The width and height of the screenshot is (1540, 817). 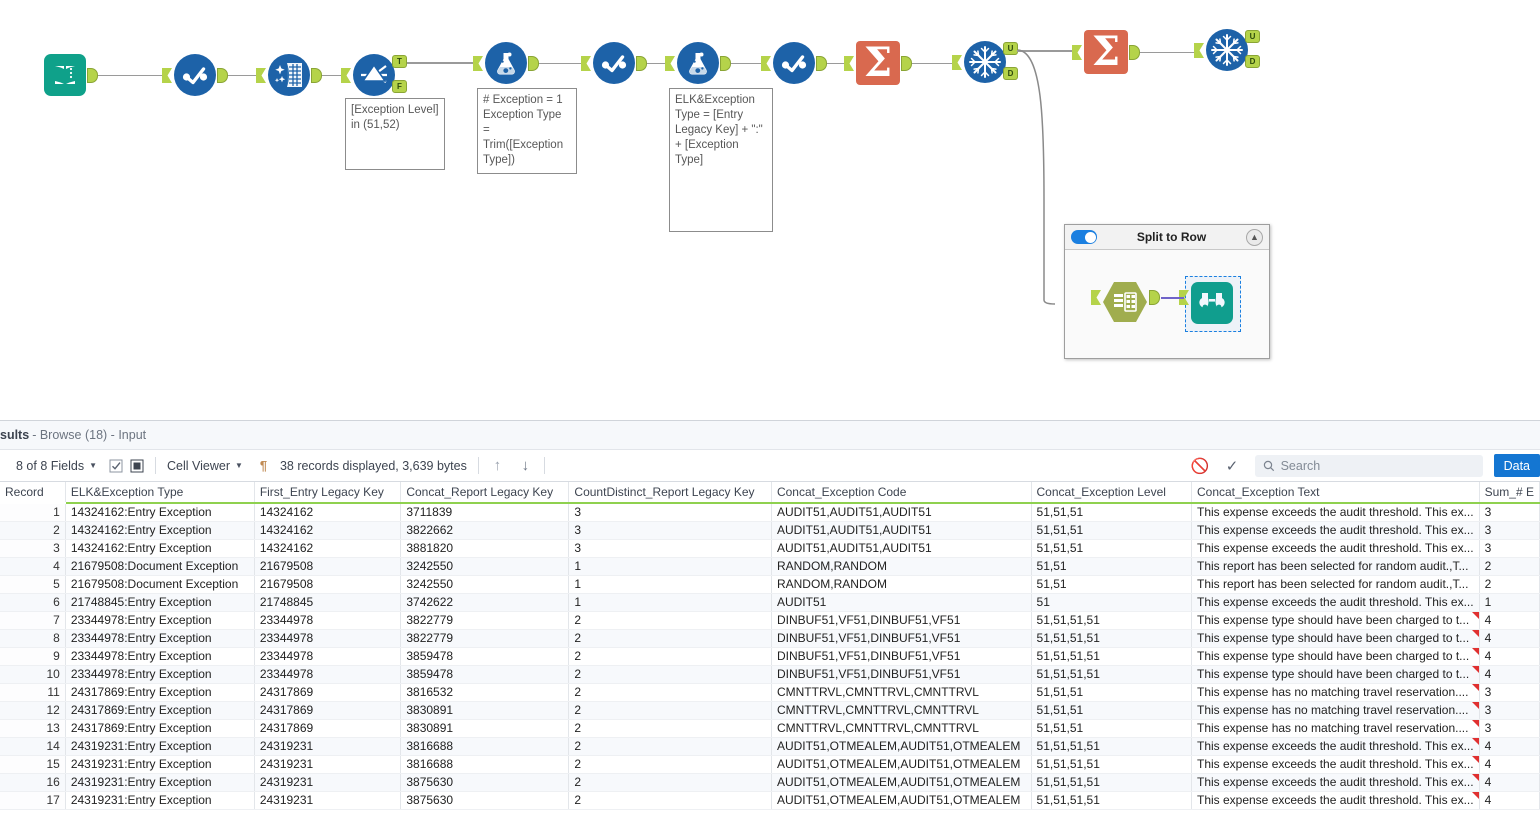 What do you see at coordinates (263, 465) in the screenshot?
I see `pilcrow-icon: ¶` at bounding box center [263, 465].